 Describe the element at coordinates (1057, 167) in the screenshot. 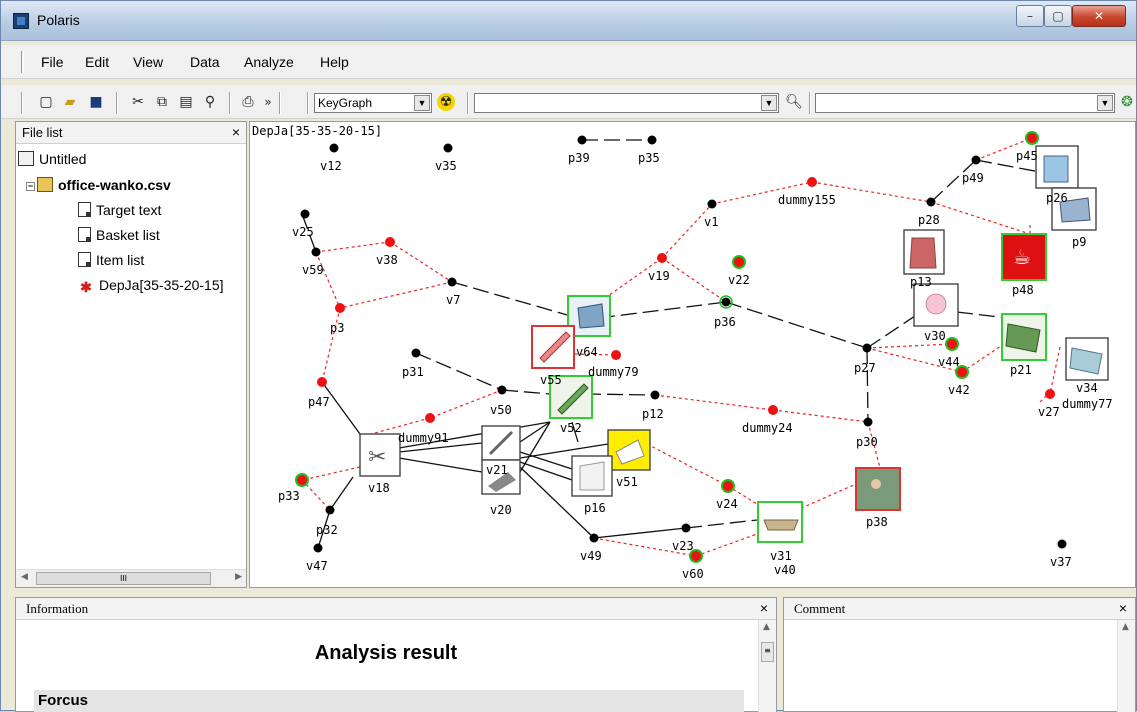

I see `image-node-p26` at that location.